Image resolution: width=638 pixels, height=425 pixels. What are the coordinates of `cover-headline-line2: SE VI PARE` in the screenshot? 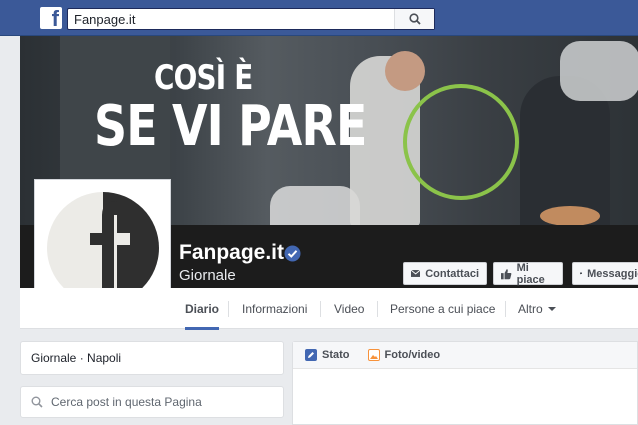 It's located at (230, 126).